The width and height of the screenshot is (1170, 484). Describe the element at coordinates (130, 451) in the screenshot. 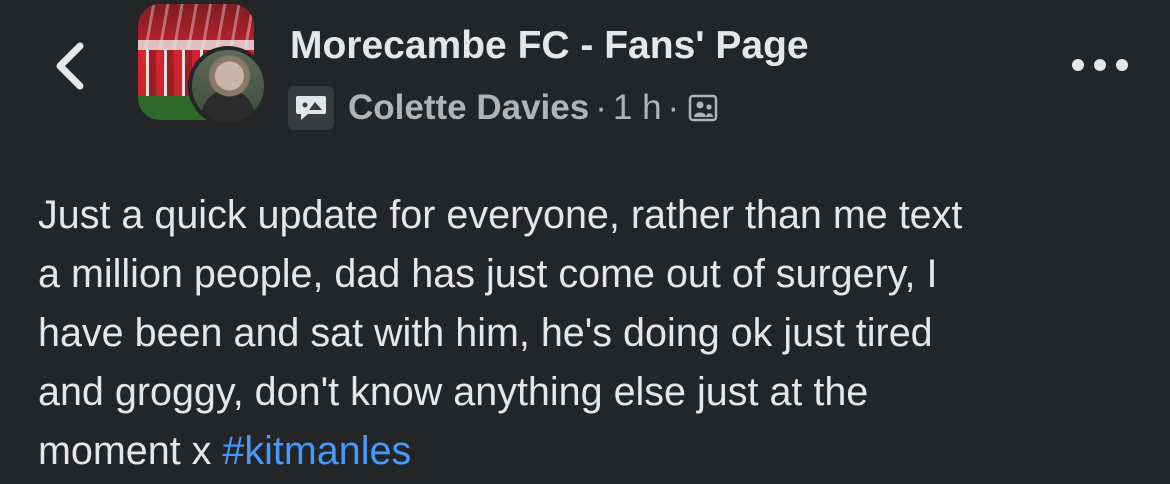

I see `post-line: moment x` at that location.